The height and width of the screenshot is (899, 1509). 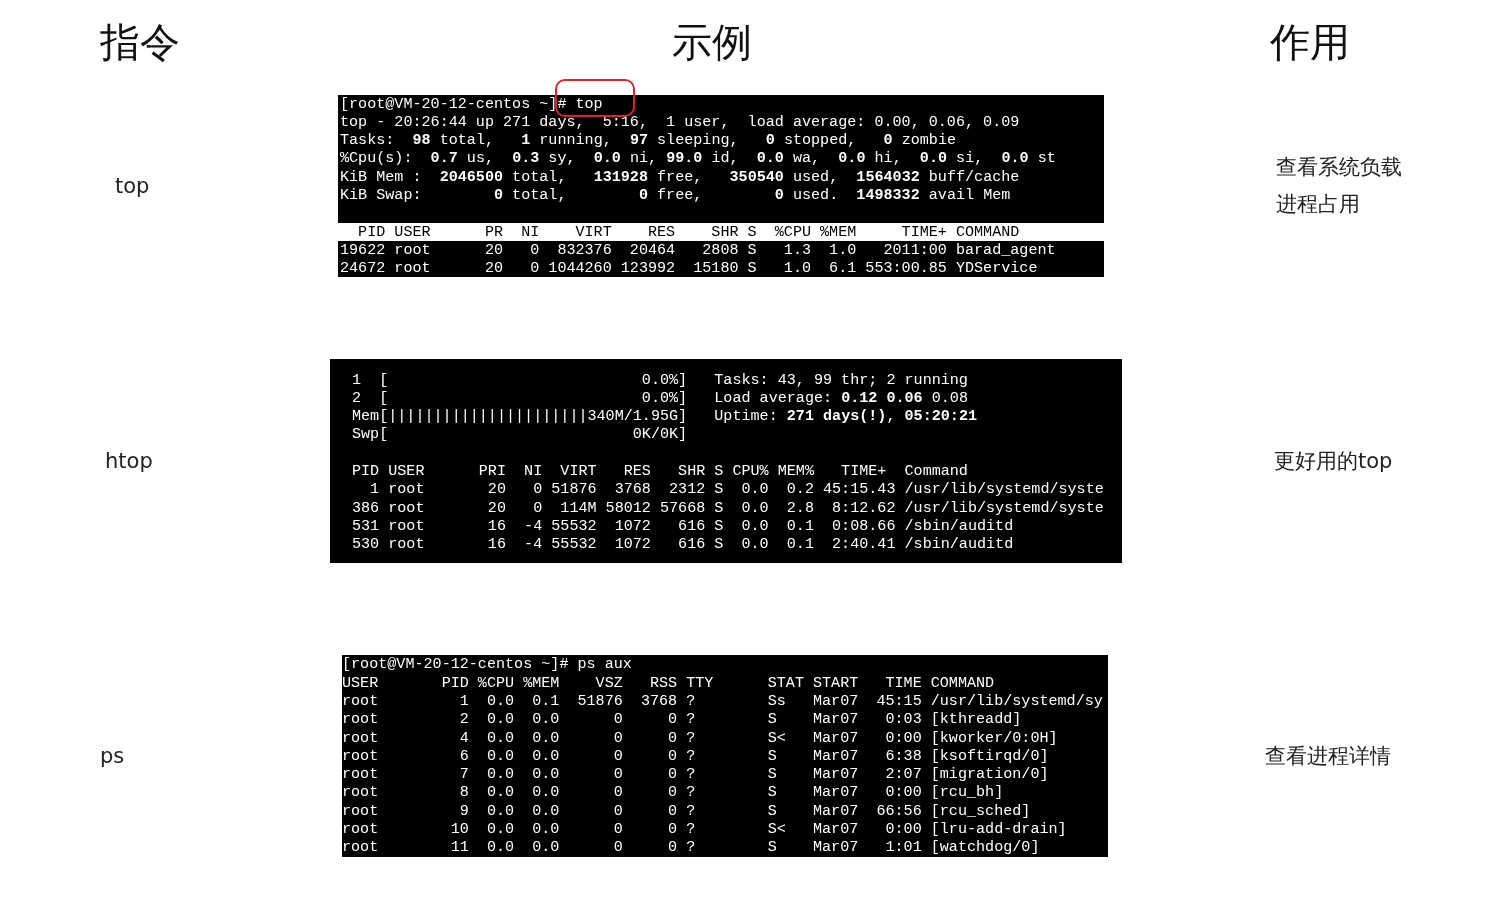 What do you see at coordinates (691, 847) in the screenshot?
I see `terminal-line: root 11 0.0 0.0 0 0 ? S Mar07 1:01 [watchdog/0]` at bounding box center [691, 847].